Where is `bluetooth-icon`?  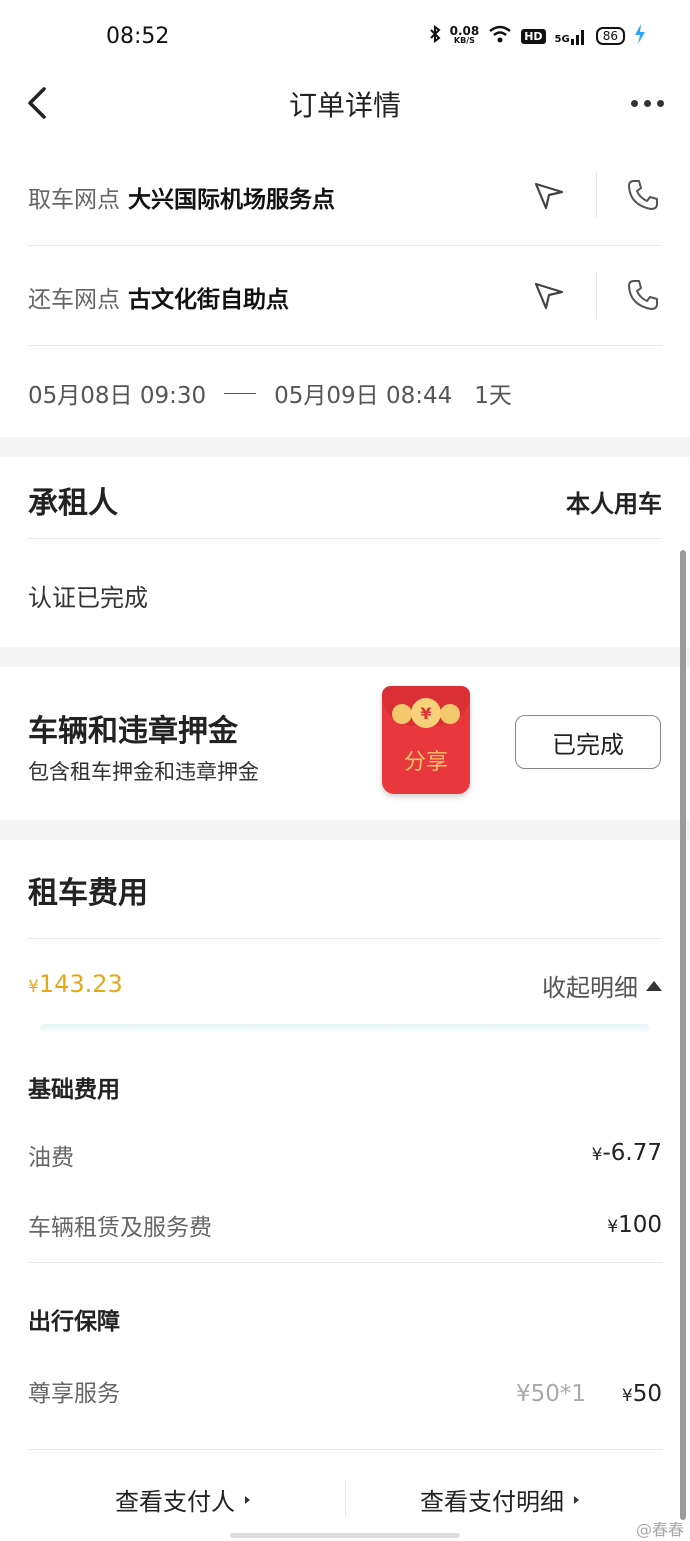
bluetooth-icon is located at coordinates (435, 36).